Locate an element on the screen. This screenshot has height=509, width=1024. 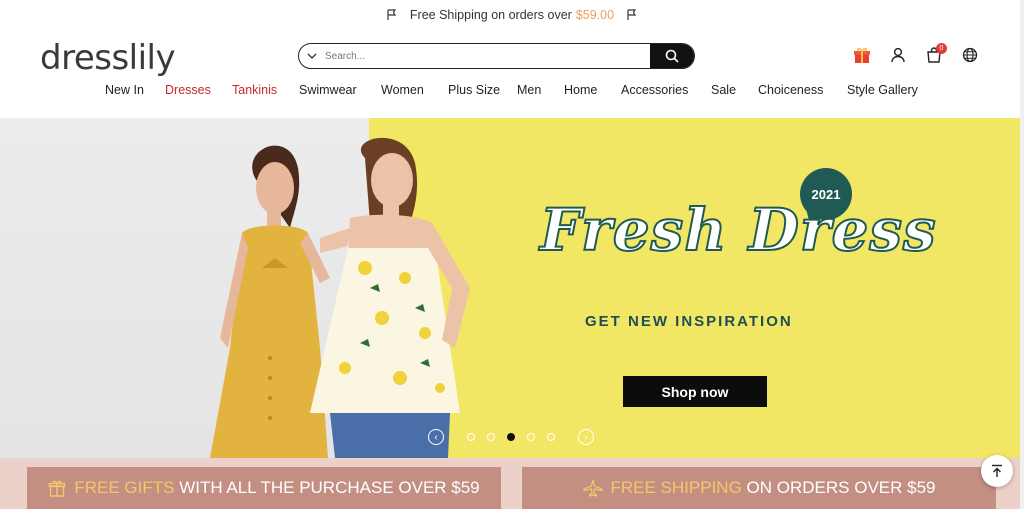
carousel-indicators: ‹ › is located at coordinates (513, 437).